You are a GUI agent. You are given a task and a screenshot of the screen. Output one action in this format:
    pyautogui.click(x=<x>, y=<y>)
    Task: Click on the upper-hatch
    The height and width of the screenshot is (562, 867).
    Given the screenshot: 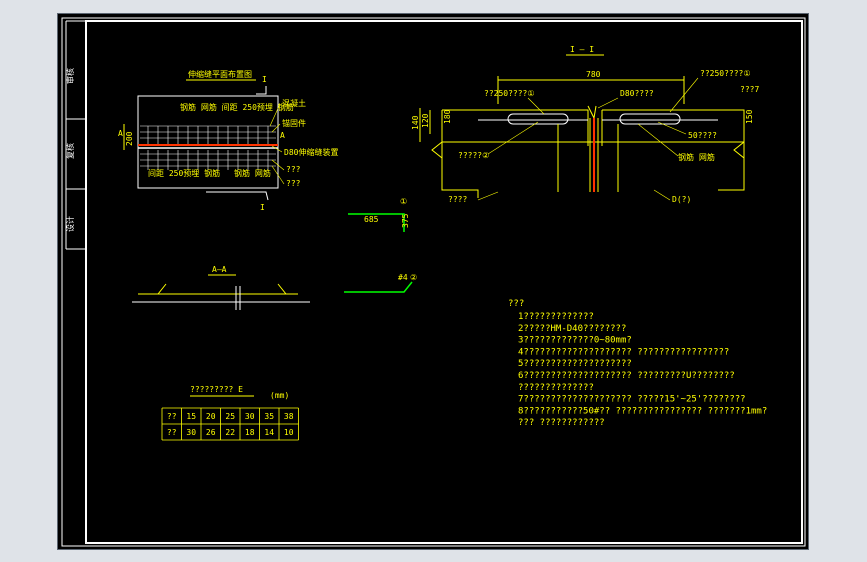 What is the action you would take?
    pyautogui.click(x=208, y=134)
    